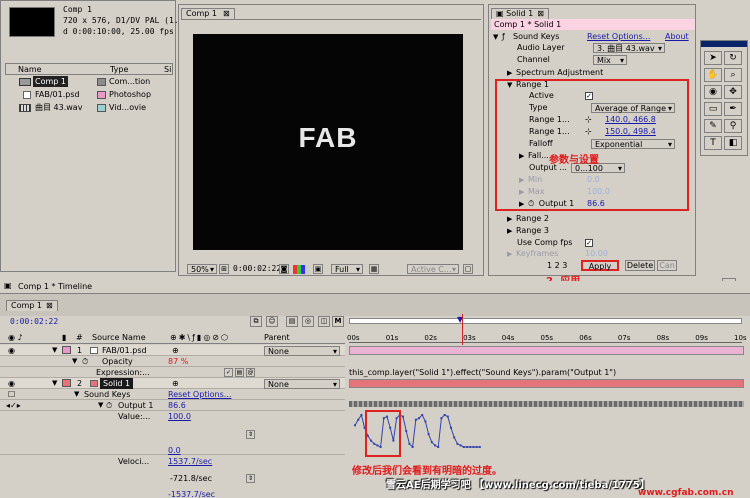  I want to click on cancel-button: Can, so click(667, 265).